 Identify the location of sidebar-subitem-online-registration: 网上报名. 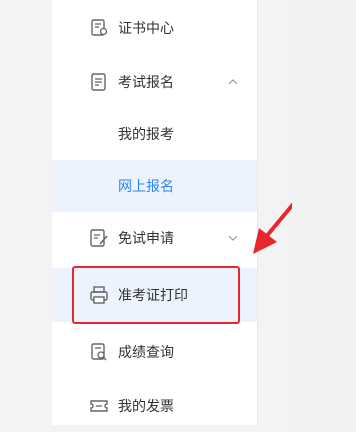
(154, 186).